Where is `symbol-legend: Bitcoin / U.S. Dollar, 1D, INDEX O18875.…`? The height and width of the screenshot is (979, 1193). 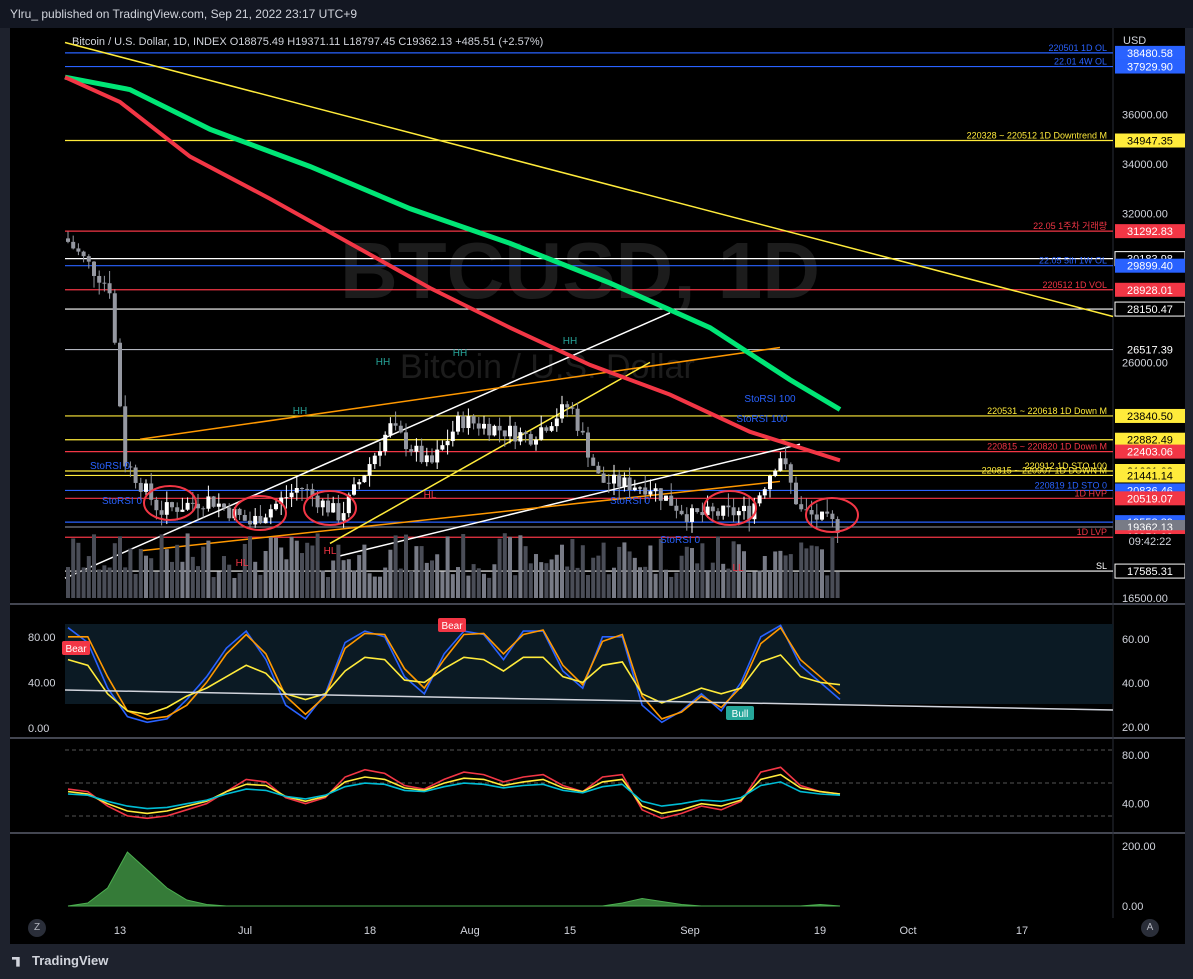
symbol-legend: Bitcoin / U.S. Dollar, 1D, INDEX O18875.… is located at coordinates (307, 42).